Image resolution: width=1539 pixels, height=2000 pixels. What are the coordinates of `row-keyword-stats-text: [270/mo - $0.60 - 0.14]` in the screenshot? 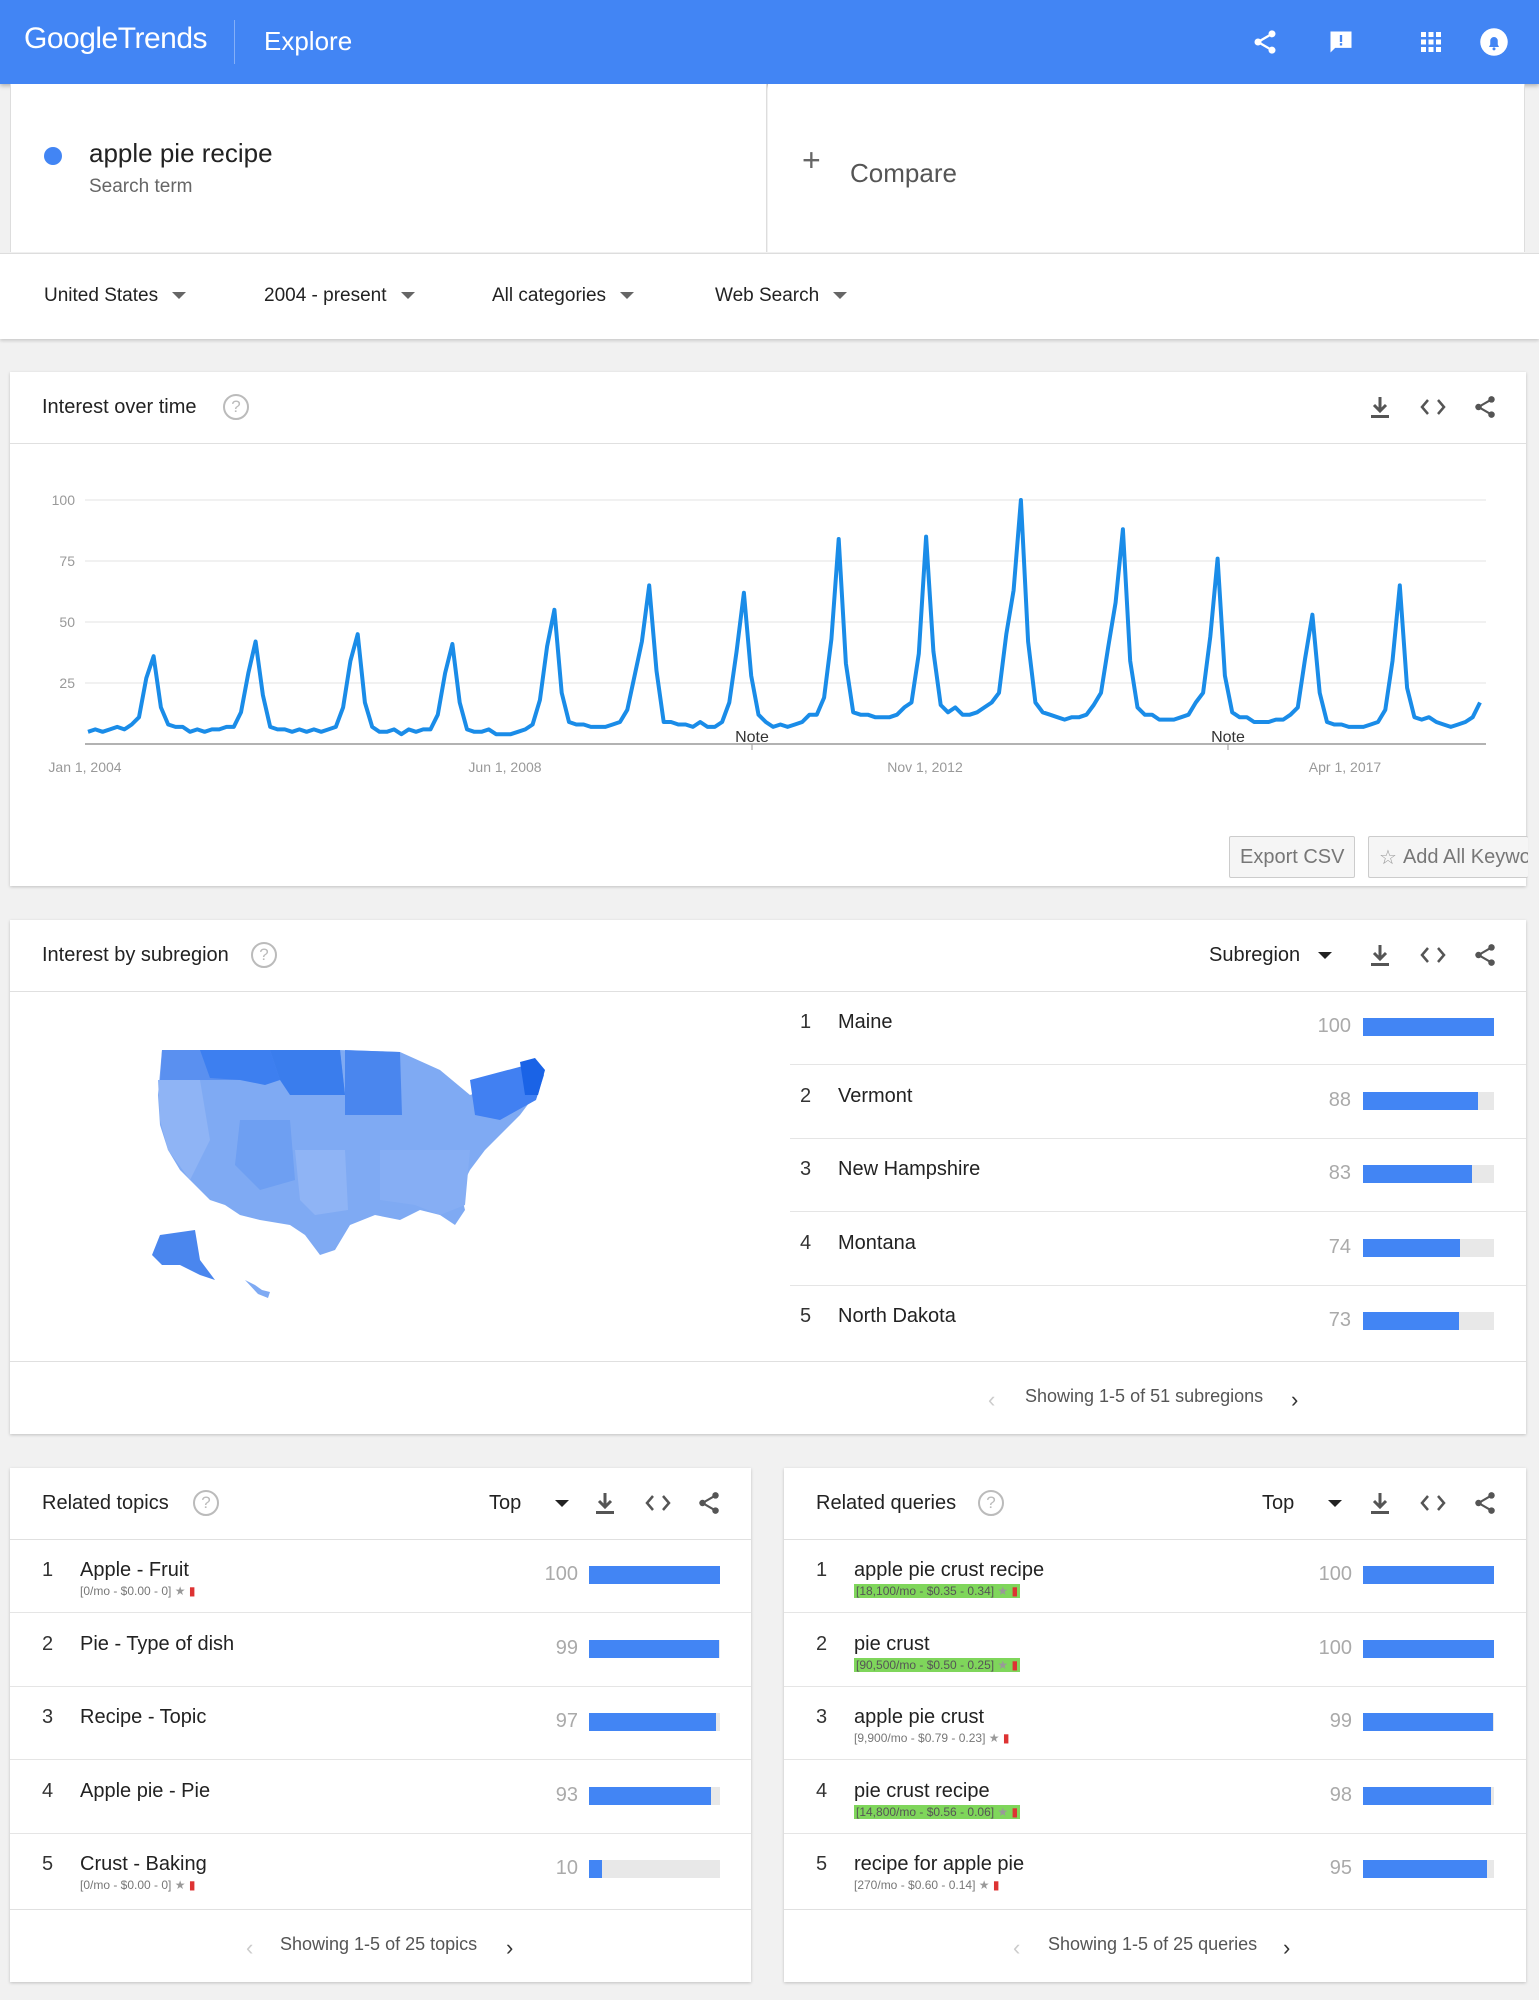 It's located at (915, 1885).